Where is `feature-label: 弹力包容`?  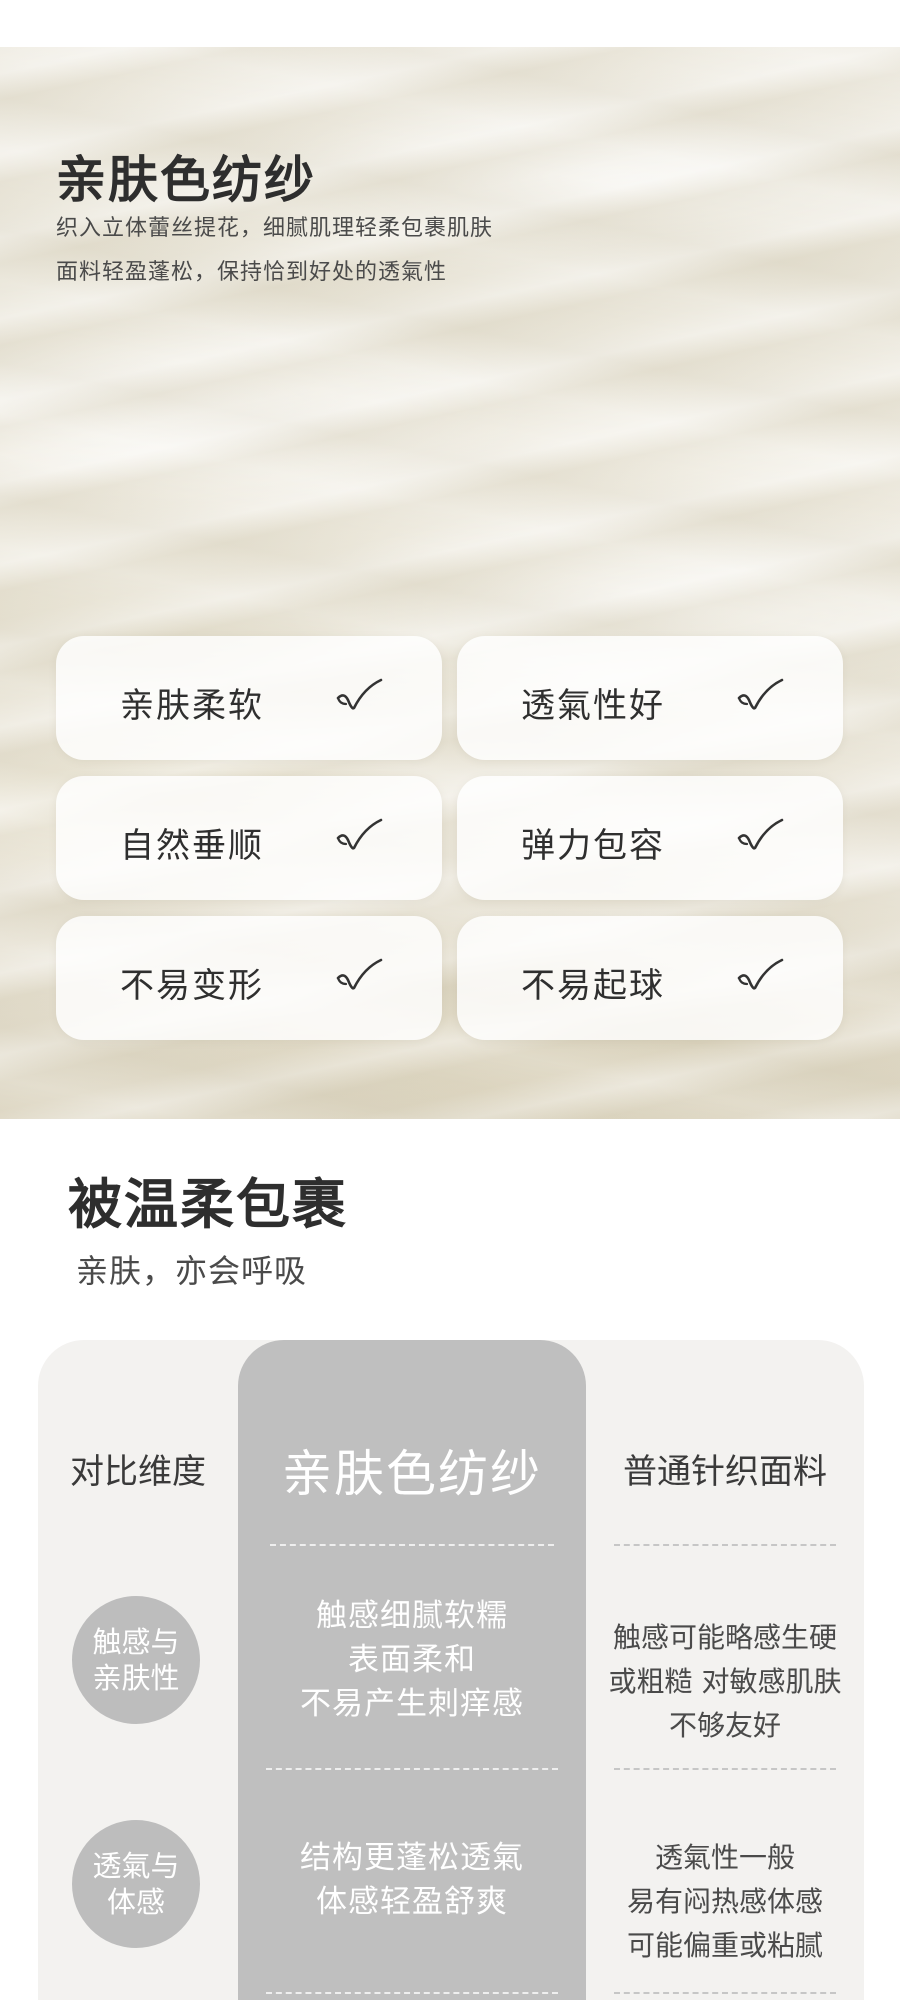
feature-label: 弹力包容 is located at coordinates (593, 846).